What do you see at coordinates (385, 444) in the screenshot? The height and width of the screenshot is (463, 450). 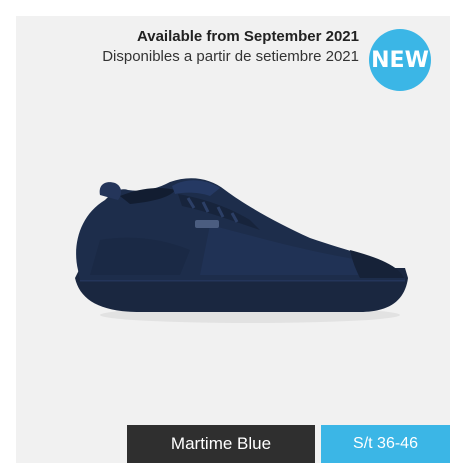 I see `size-range-label: S/t 36-46` at bounding box center [385, 444].